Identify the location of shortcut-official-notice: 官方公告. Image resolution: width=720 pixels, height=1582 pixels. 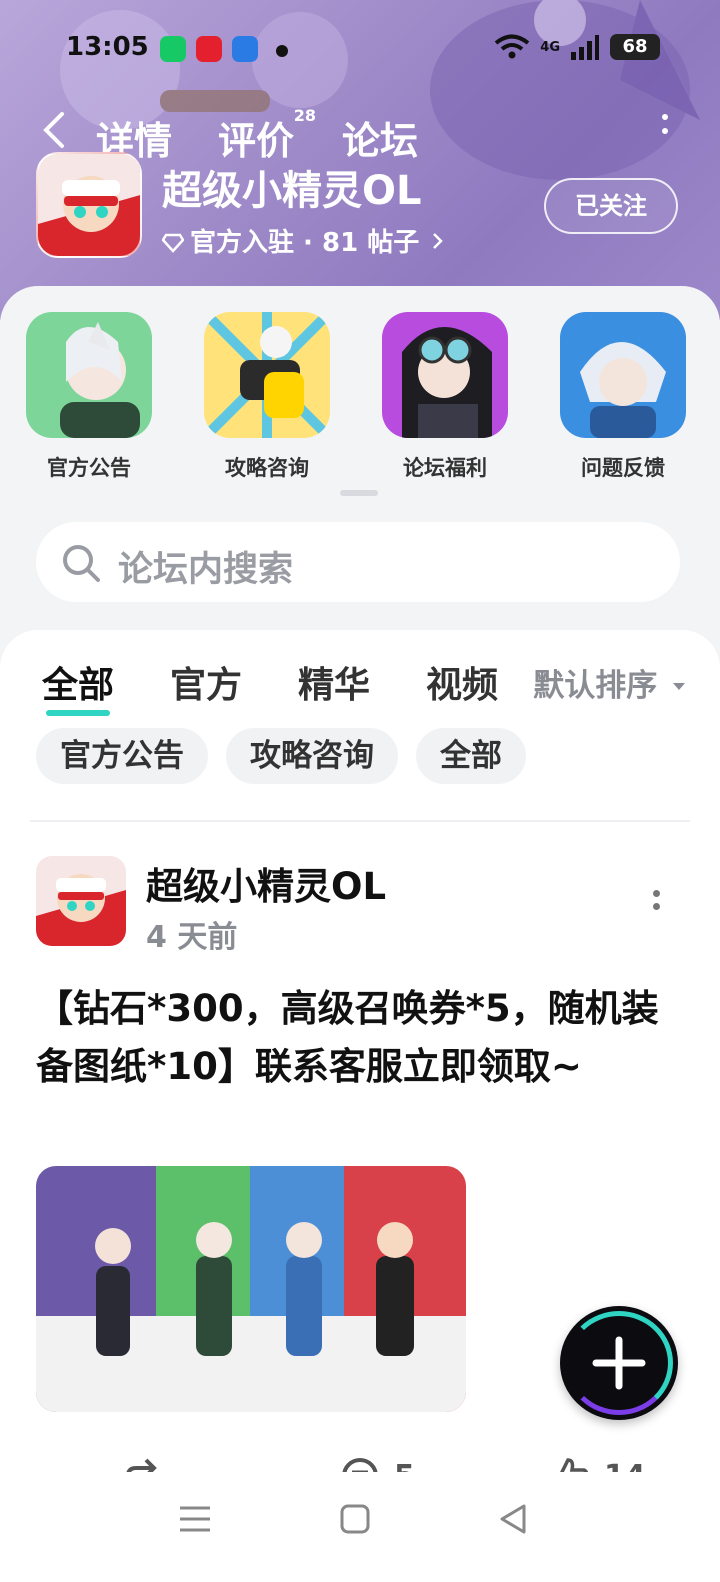
(89, 397).